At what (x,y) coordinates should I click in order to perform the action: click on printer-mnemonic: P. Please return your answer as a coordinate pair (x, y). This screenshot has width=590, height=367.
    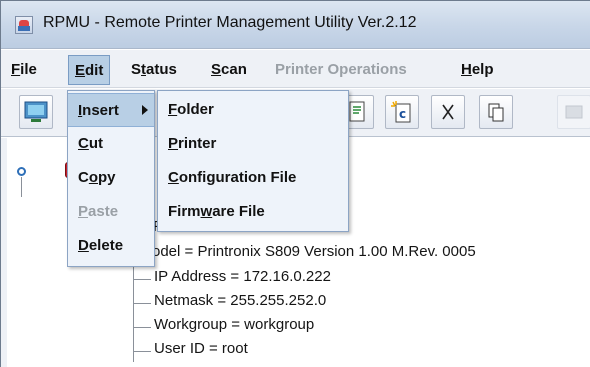
    Looking at the image, I should click on (173, 143).